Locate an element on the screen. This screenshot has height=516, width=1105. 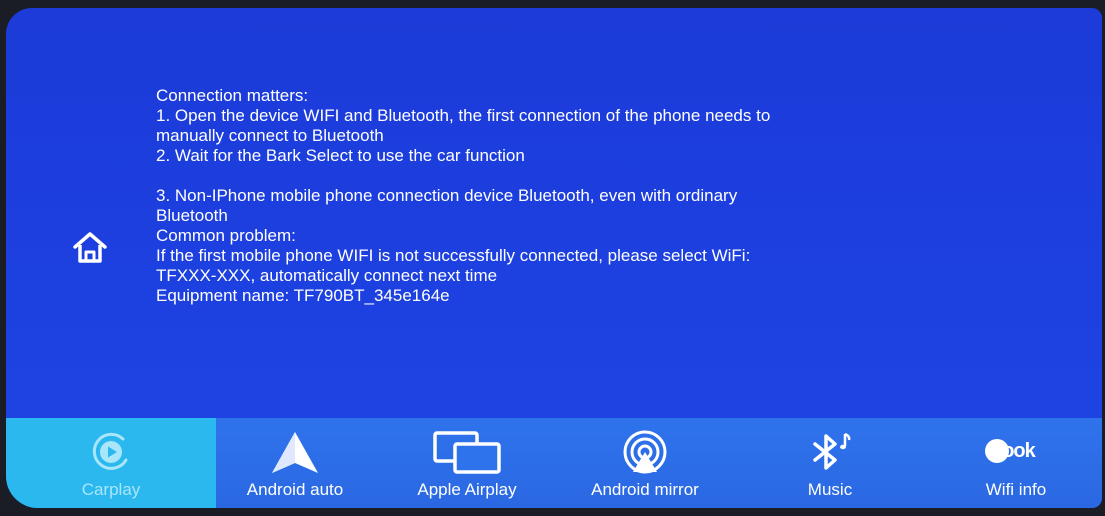
instruction-line: manually connect to Bluetooth is located at coordinates (270, 135).